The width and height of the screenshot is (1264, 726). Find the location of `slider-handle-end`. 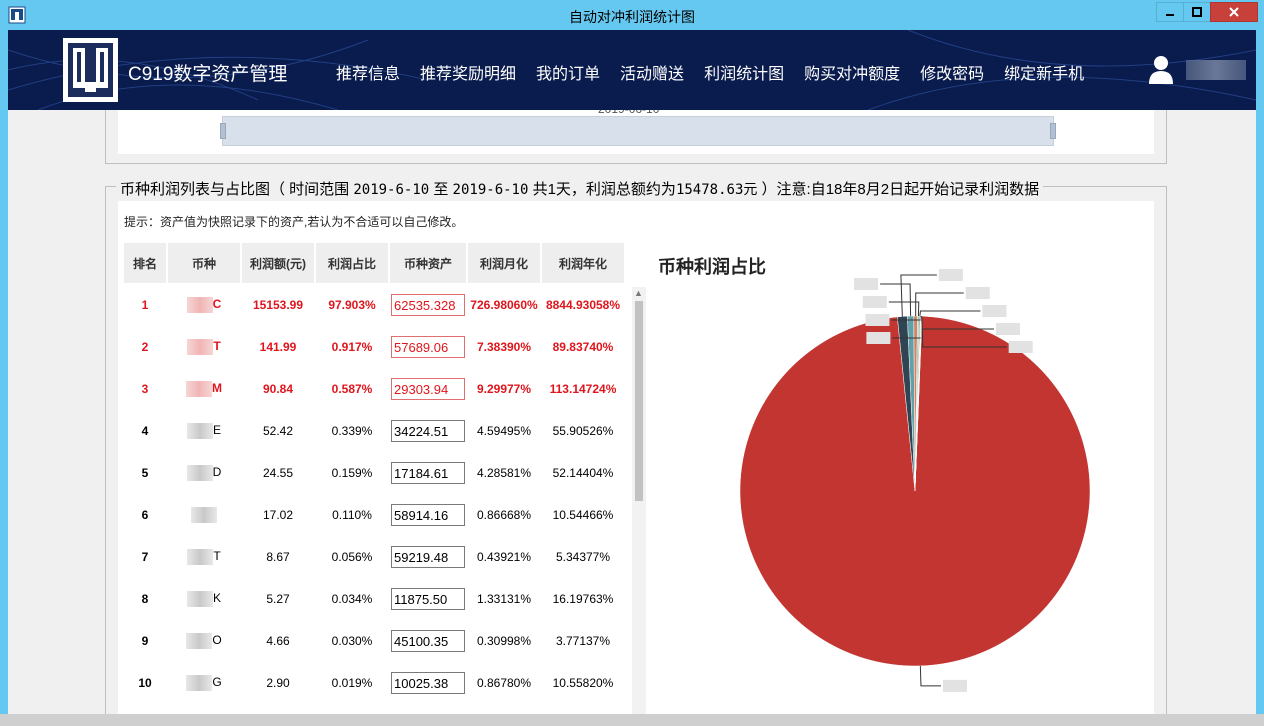

slider-handle-end is located at coordinates (1053, 131).